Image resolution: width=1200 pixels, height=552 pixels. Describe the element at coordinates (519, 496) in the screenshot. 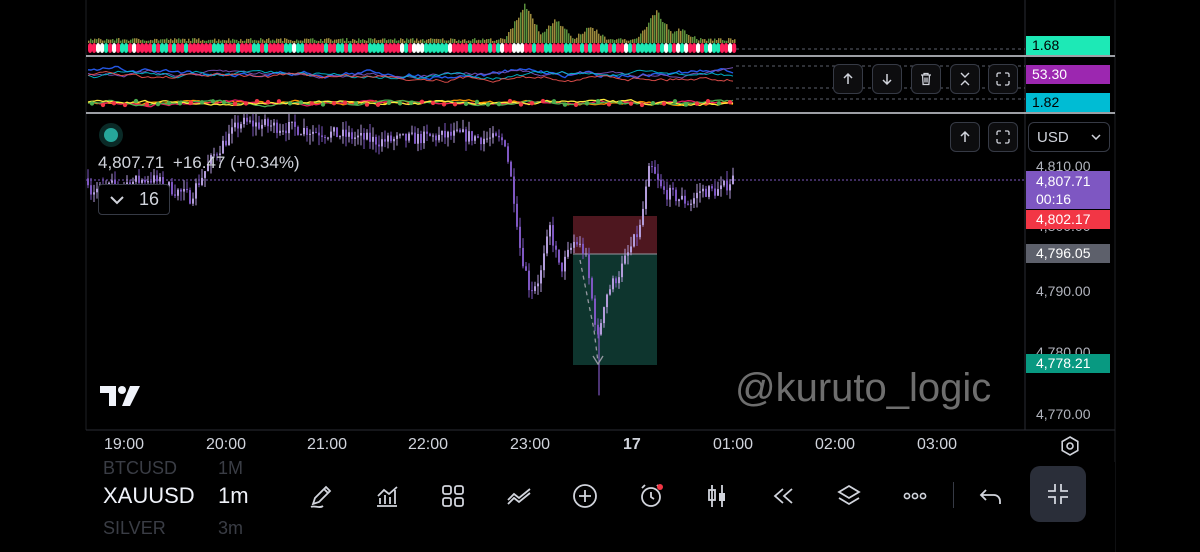

I see `compare-button` at that location.